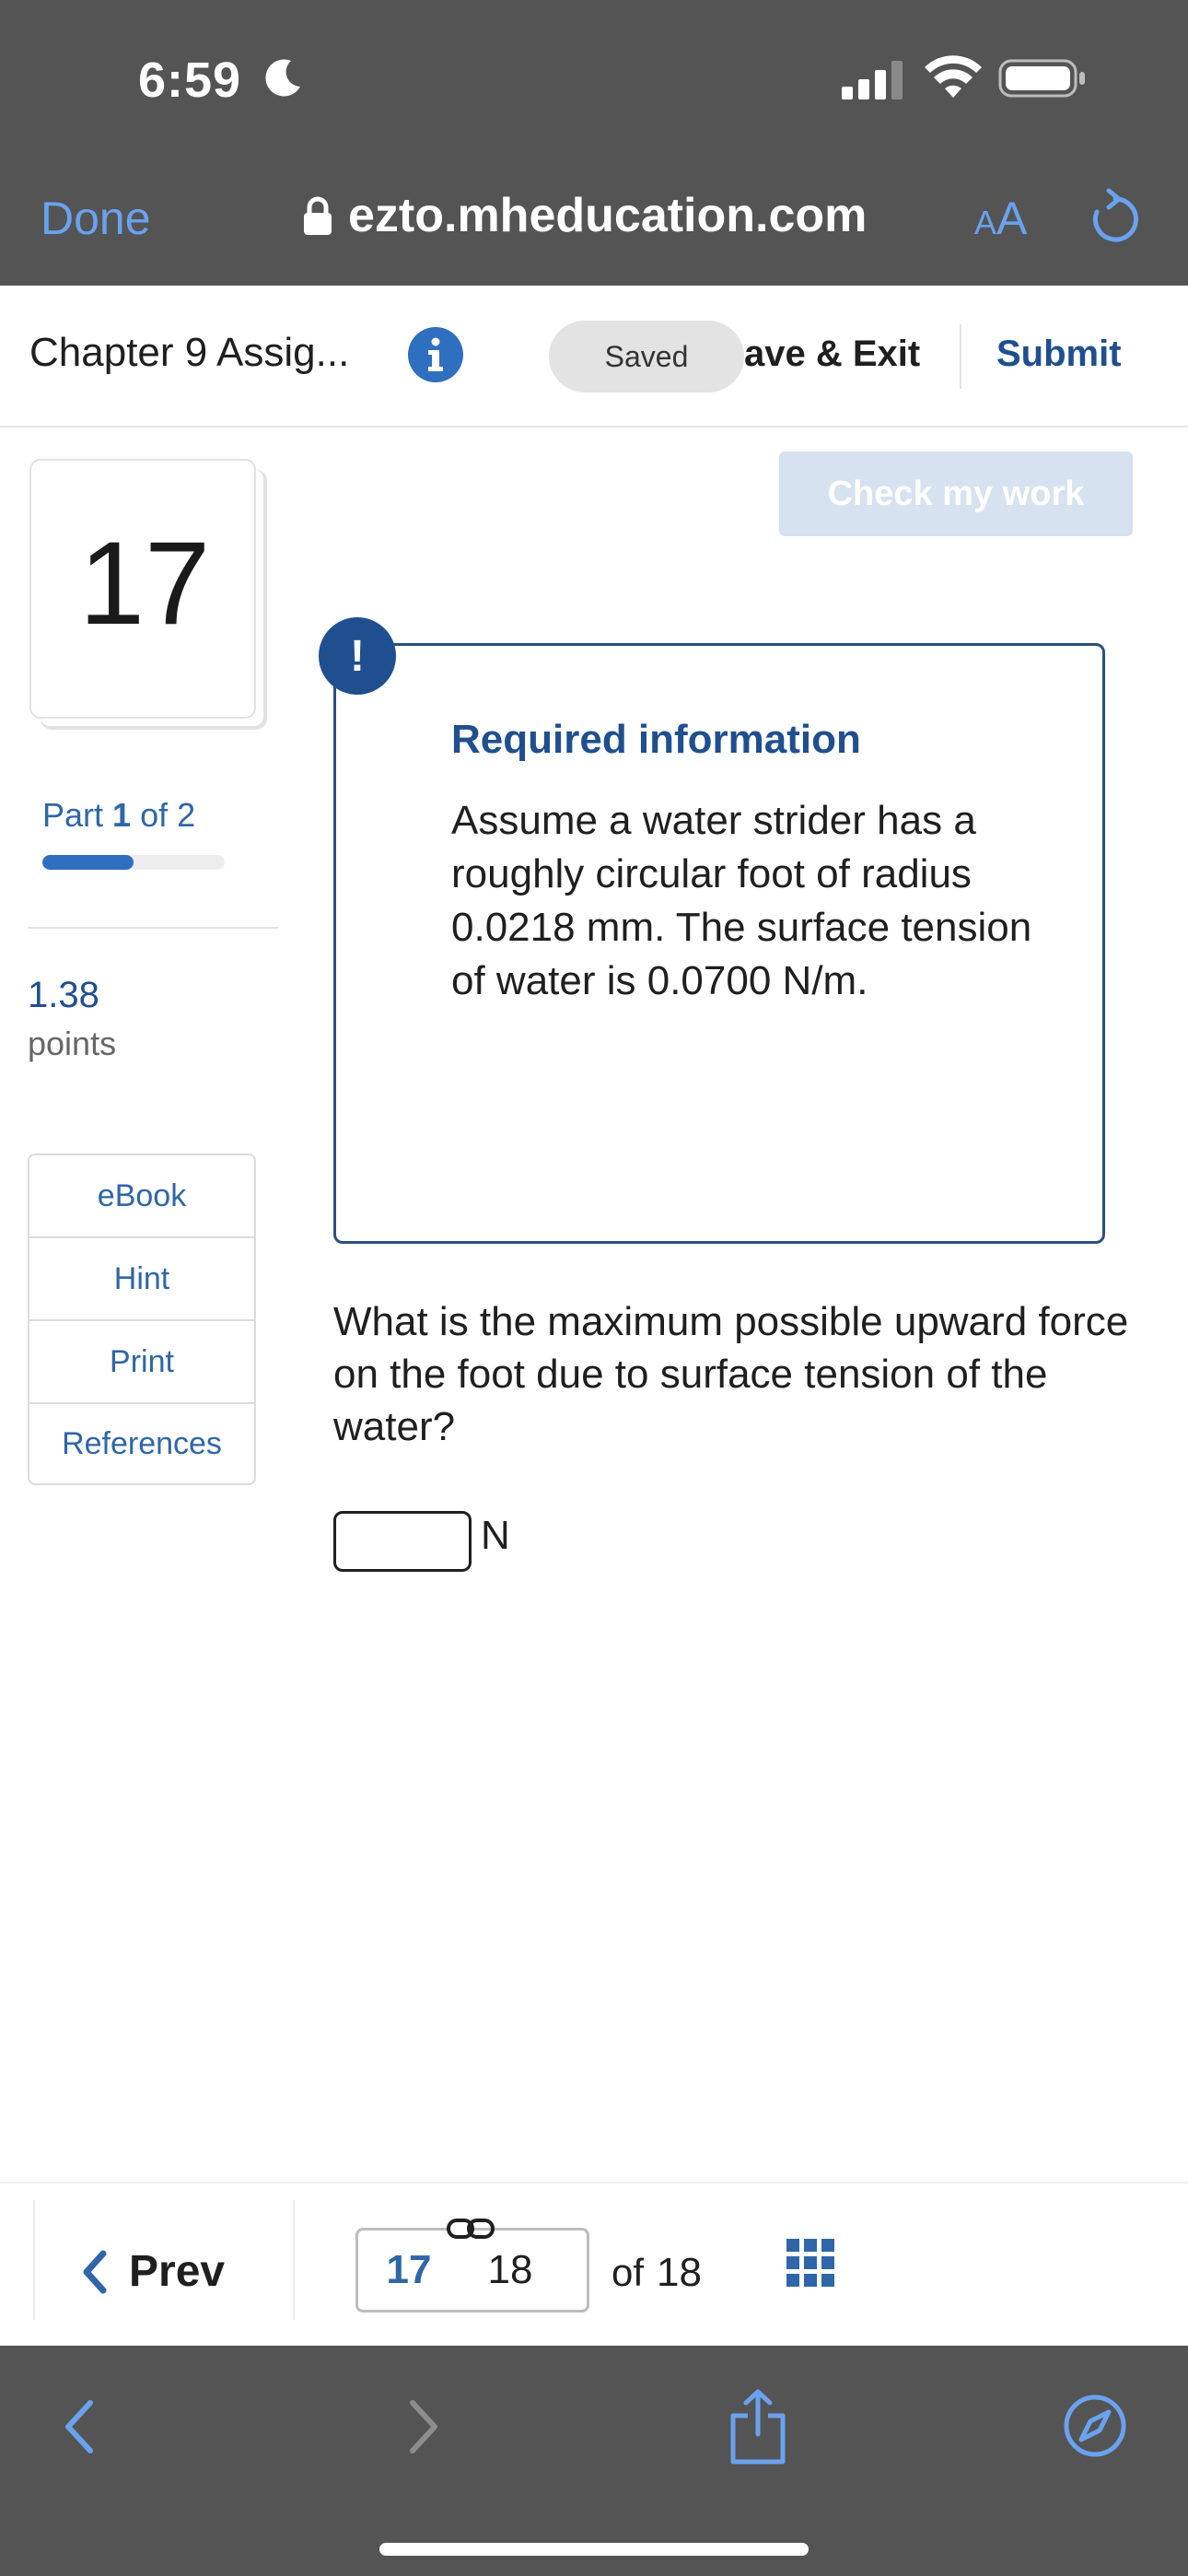 This screenshot has height=2576, width=1188. Describe the element at coordinates (594, 2264) in the screenshot. I see `question-pager: Prev 17 18 of 18` at that location.